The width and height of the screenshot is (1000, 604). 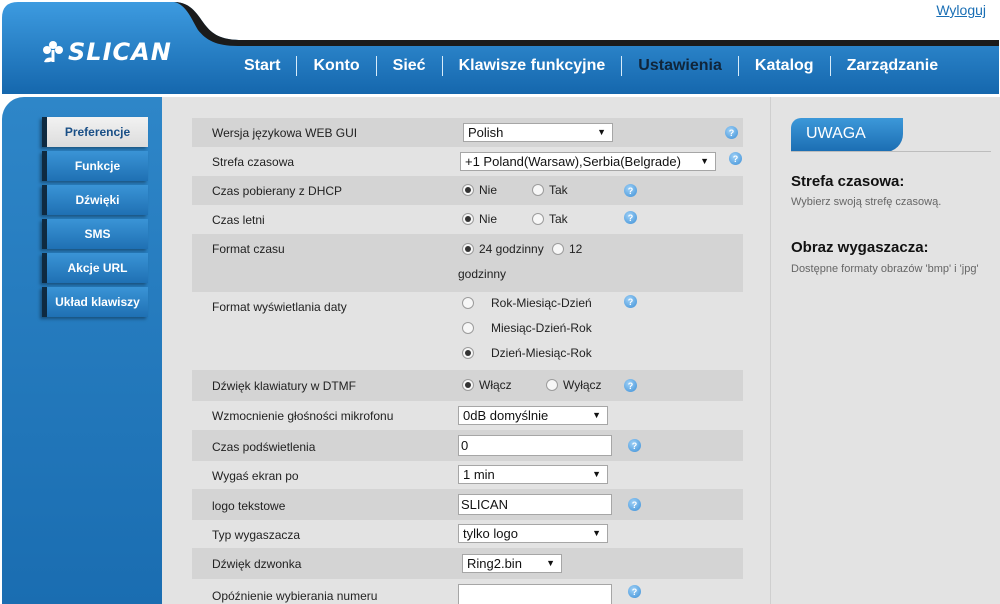 I want to click on row-backlight: Czas podświetlenia 0 ?, so click(x=467, y=445).